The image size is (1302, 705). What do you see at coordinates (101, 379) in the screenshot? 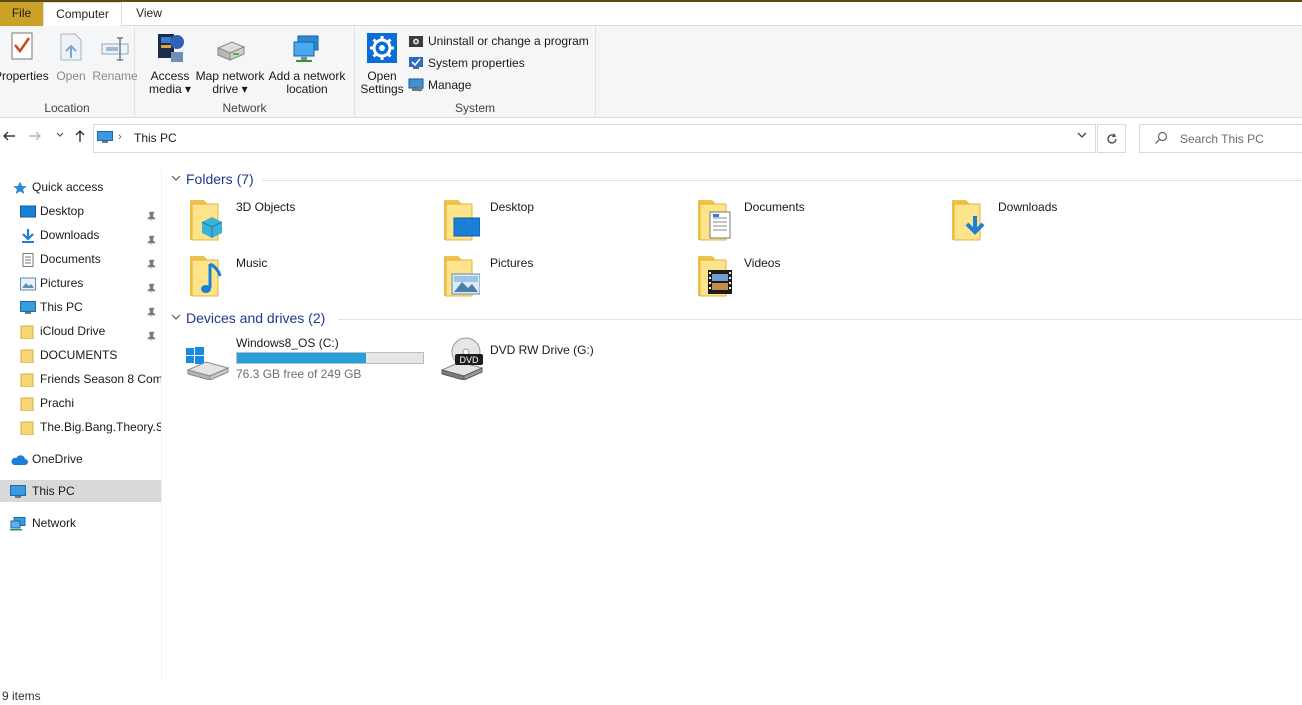
I see `nav-item-label: Friends Season 8 Comp` at bounding box center [101, 379].